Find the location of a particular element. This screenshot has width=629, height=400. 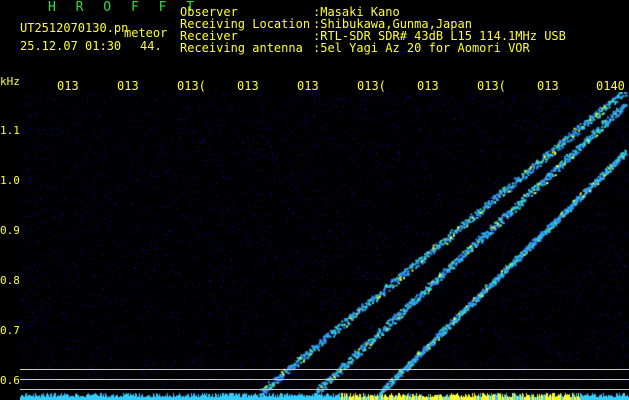

y-tick-label: 1.1 is located at coordinates (10, 130).